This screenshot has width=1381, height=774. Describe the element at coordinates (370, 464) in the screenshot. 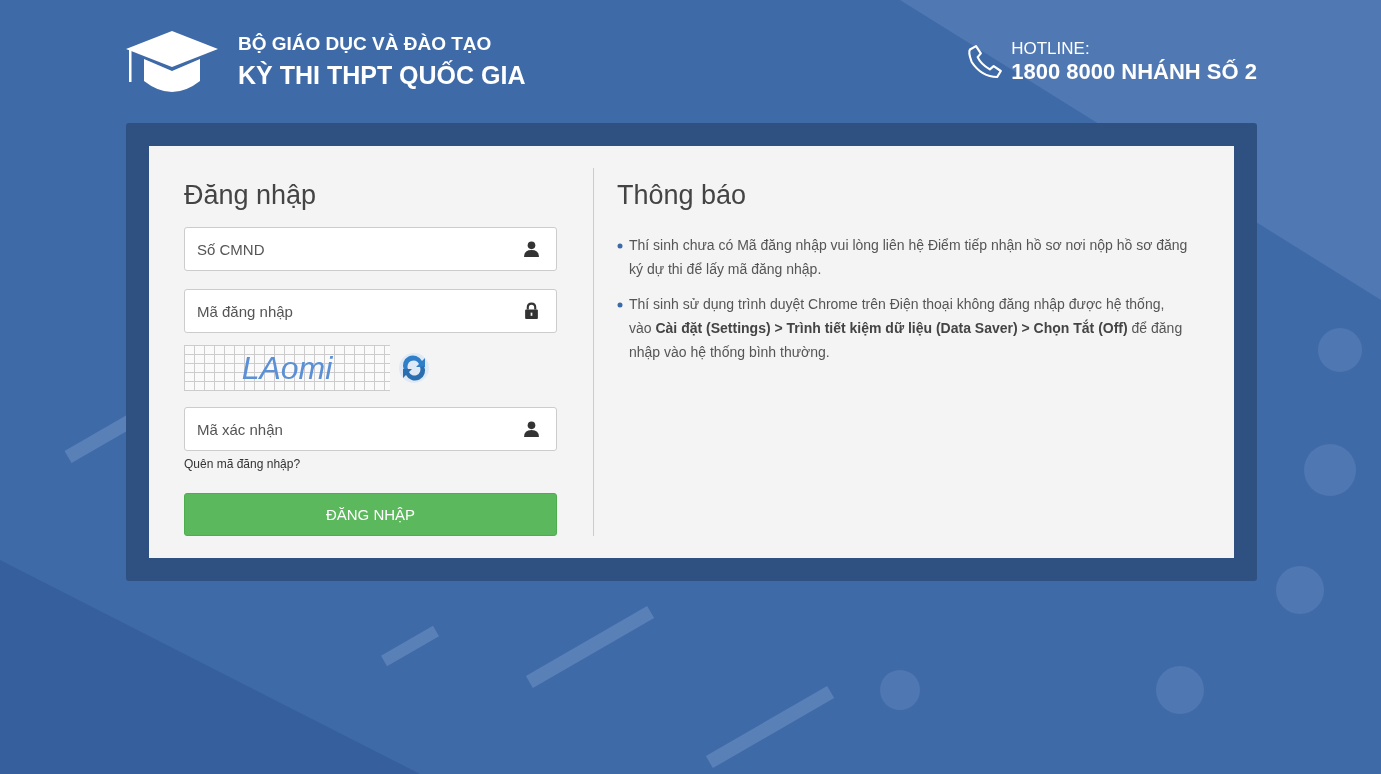

I see `forgot-link: Quên mã đăng nhập?` at that location.